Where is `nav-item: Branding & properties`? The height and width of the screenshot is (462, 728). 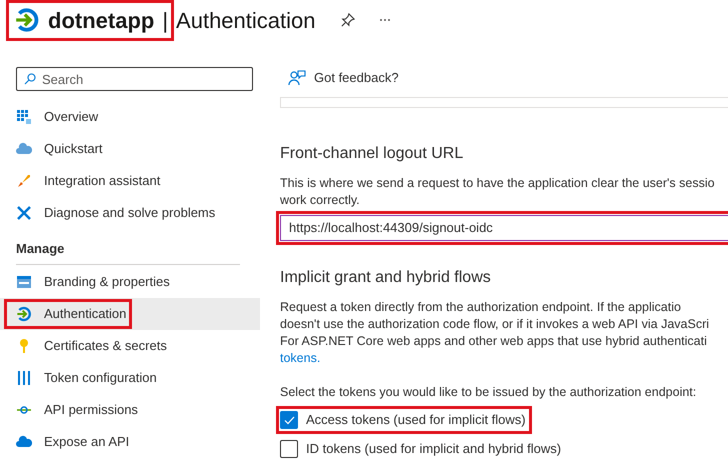 nav-item: Branding & properties is located at coordinates (130, 282).